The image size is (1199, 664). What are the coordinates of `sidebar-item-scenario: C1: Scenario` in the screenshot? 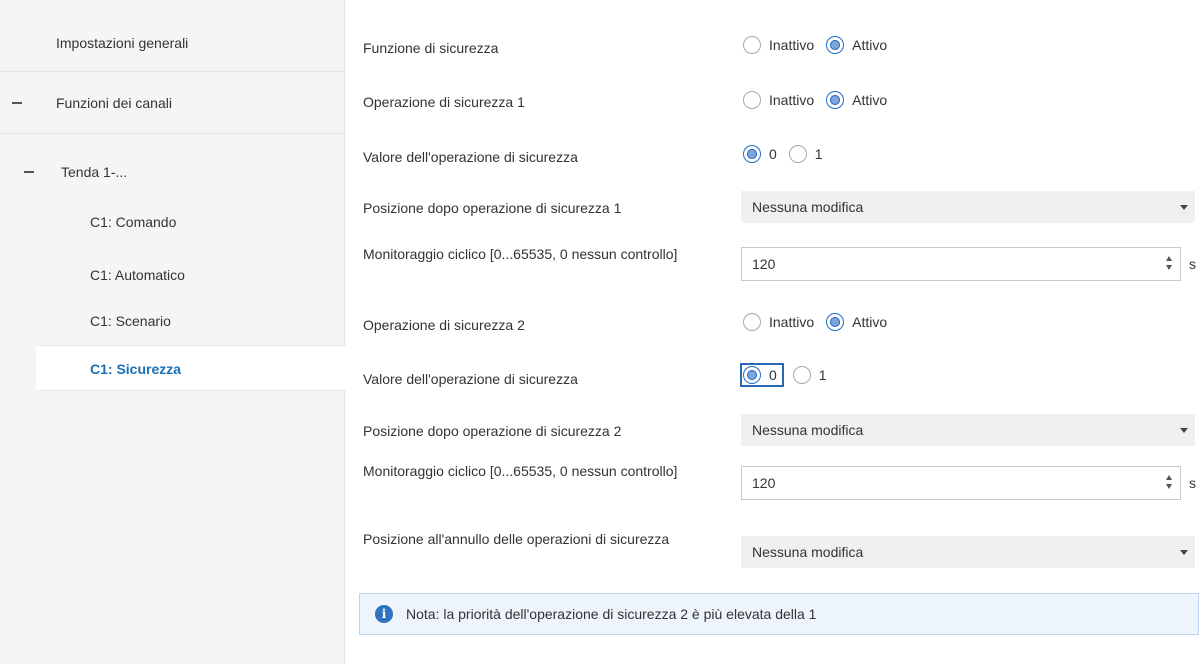 It's located at (172, 321).